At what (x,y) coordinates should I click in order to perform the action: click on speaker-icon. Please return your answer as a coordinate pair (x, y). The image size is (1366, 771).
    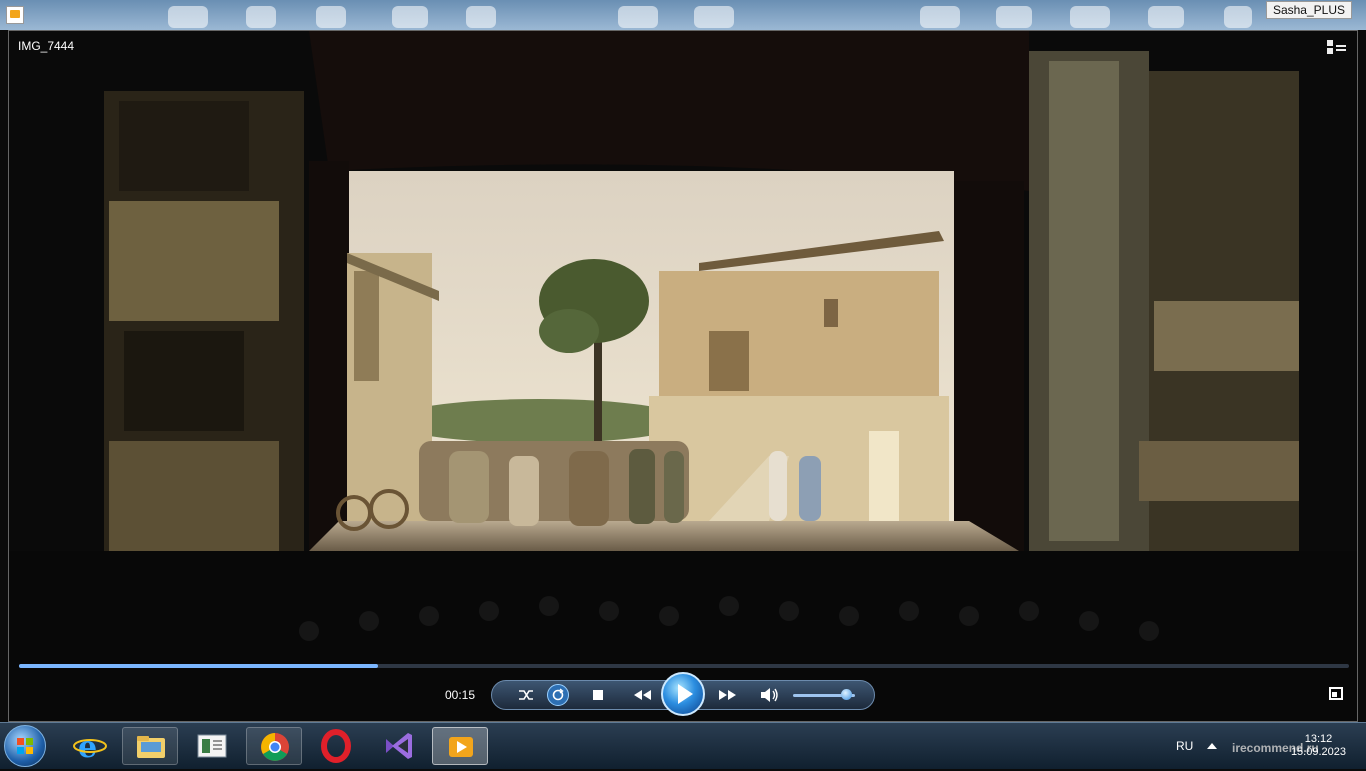
    Looking at the image, I should click on (769, 695).